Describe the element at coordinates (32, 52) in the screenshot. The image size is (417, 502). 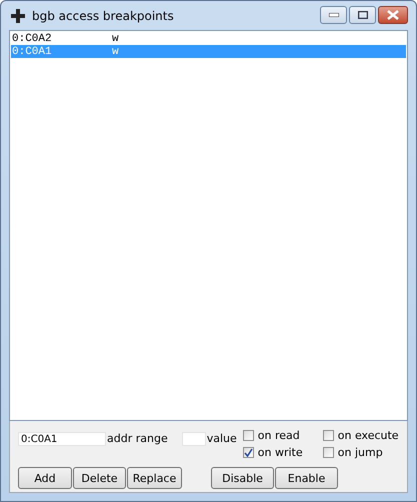
I see `address-text: 0:C0A1` at that location.